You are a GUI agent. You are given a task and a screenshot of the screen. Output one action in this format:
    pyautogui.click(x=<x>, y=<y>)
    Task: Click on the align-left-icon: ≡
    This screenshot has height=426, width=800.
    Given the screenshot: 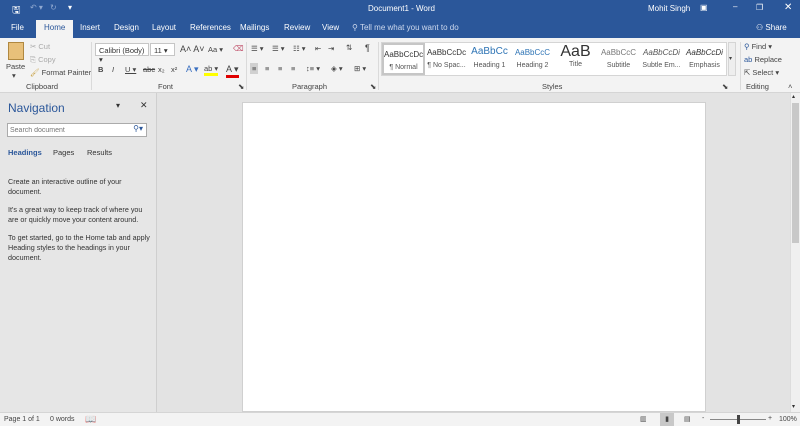 What is the action you would take?
    pyautogui.click(x=254, y=68)
    